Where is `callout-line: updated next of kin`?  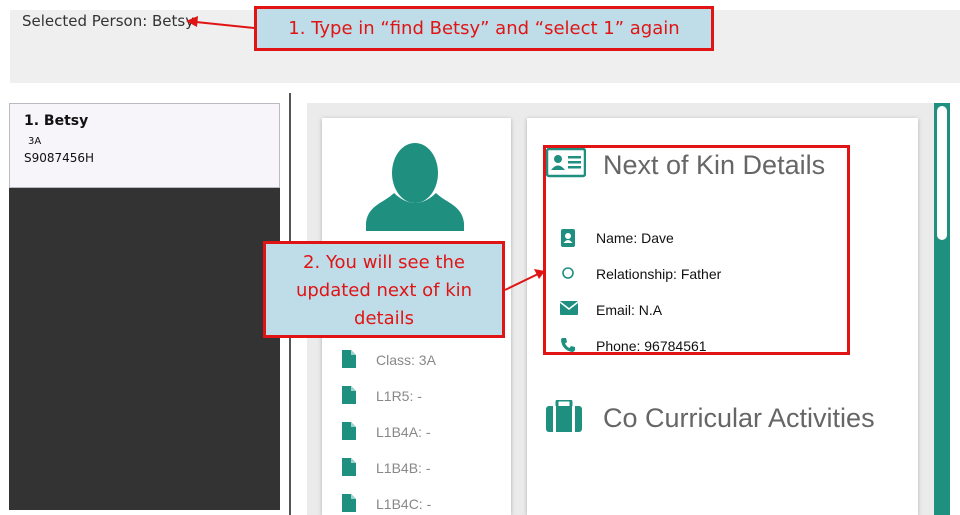 callout-line: updated next of kin is located at coordinates (384, 290).